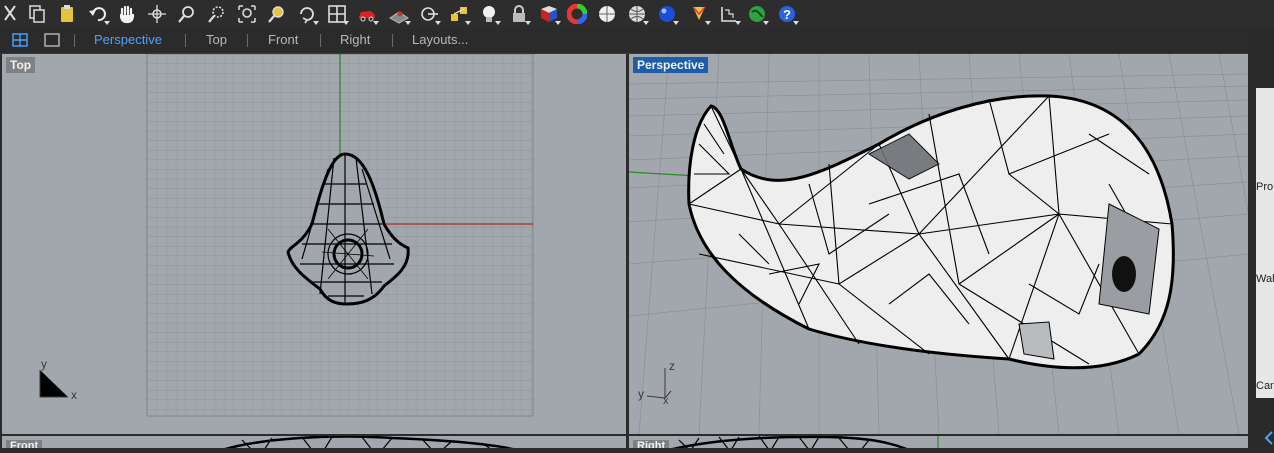 This screenshot has width=1274, height=453. What do you see at coordinates (549, 14) in the screenshot?
I see `material-icon` at bounding box center [549, 14].